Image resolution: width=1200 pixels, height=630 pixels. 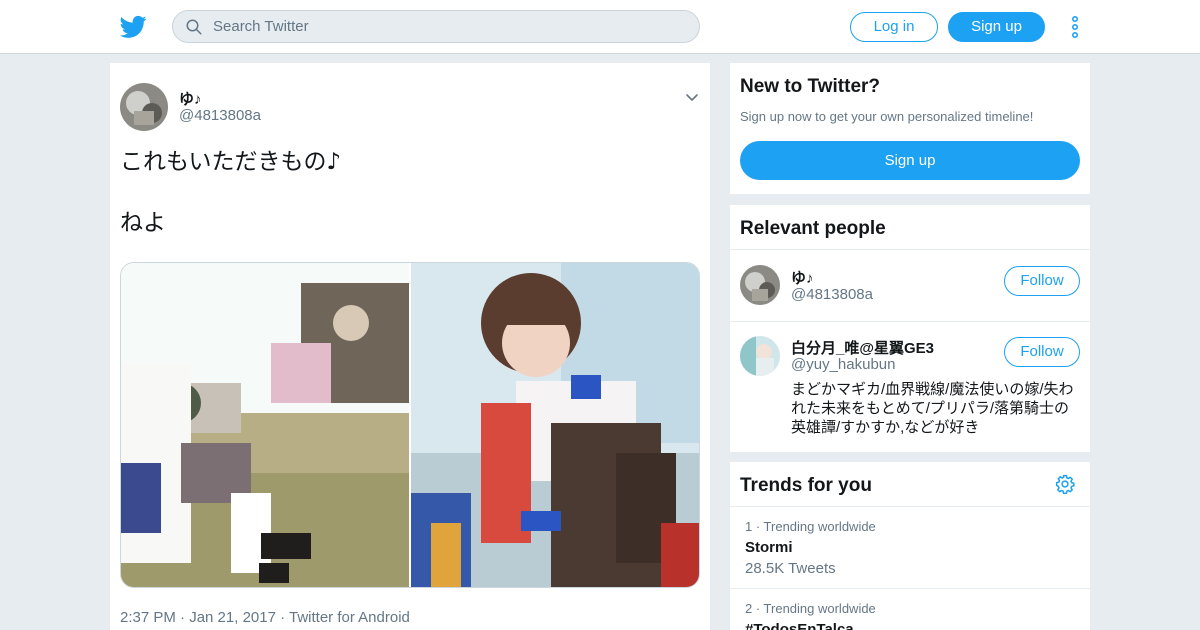 I want to click on person-handle: @yuy_hakubun, so click(x=843, y=364).